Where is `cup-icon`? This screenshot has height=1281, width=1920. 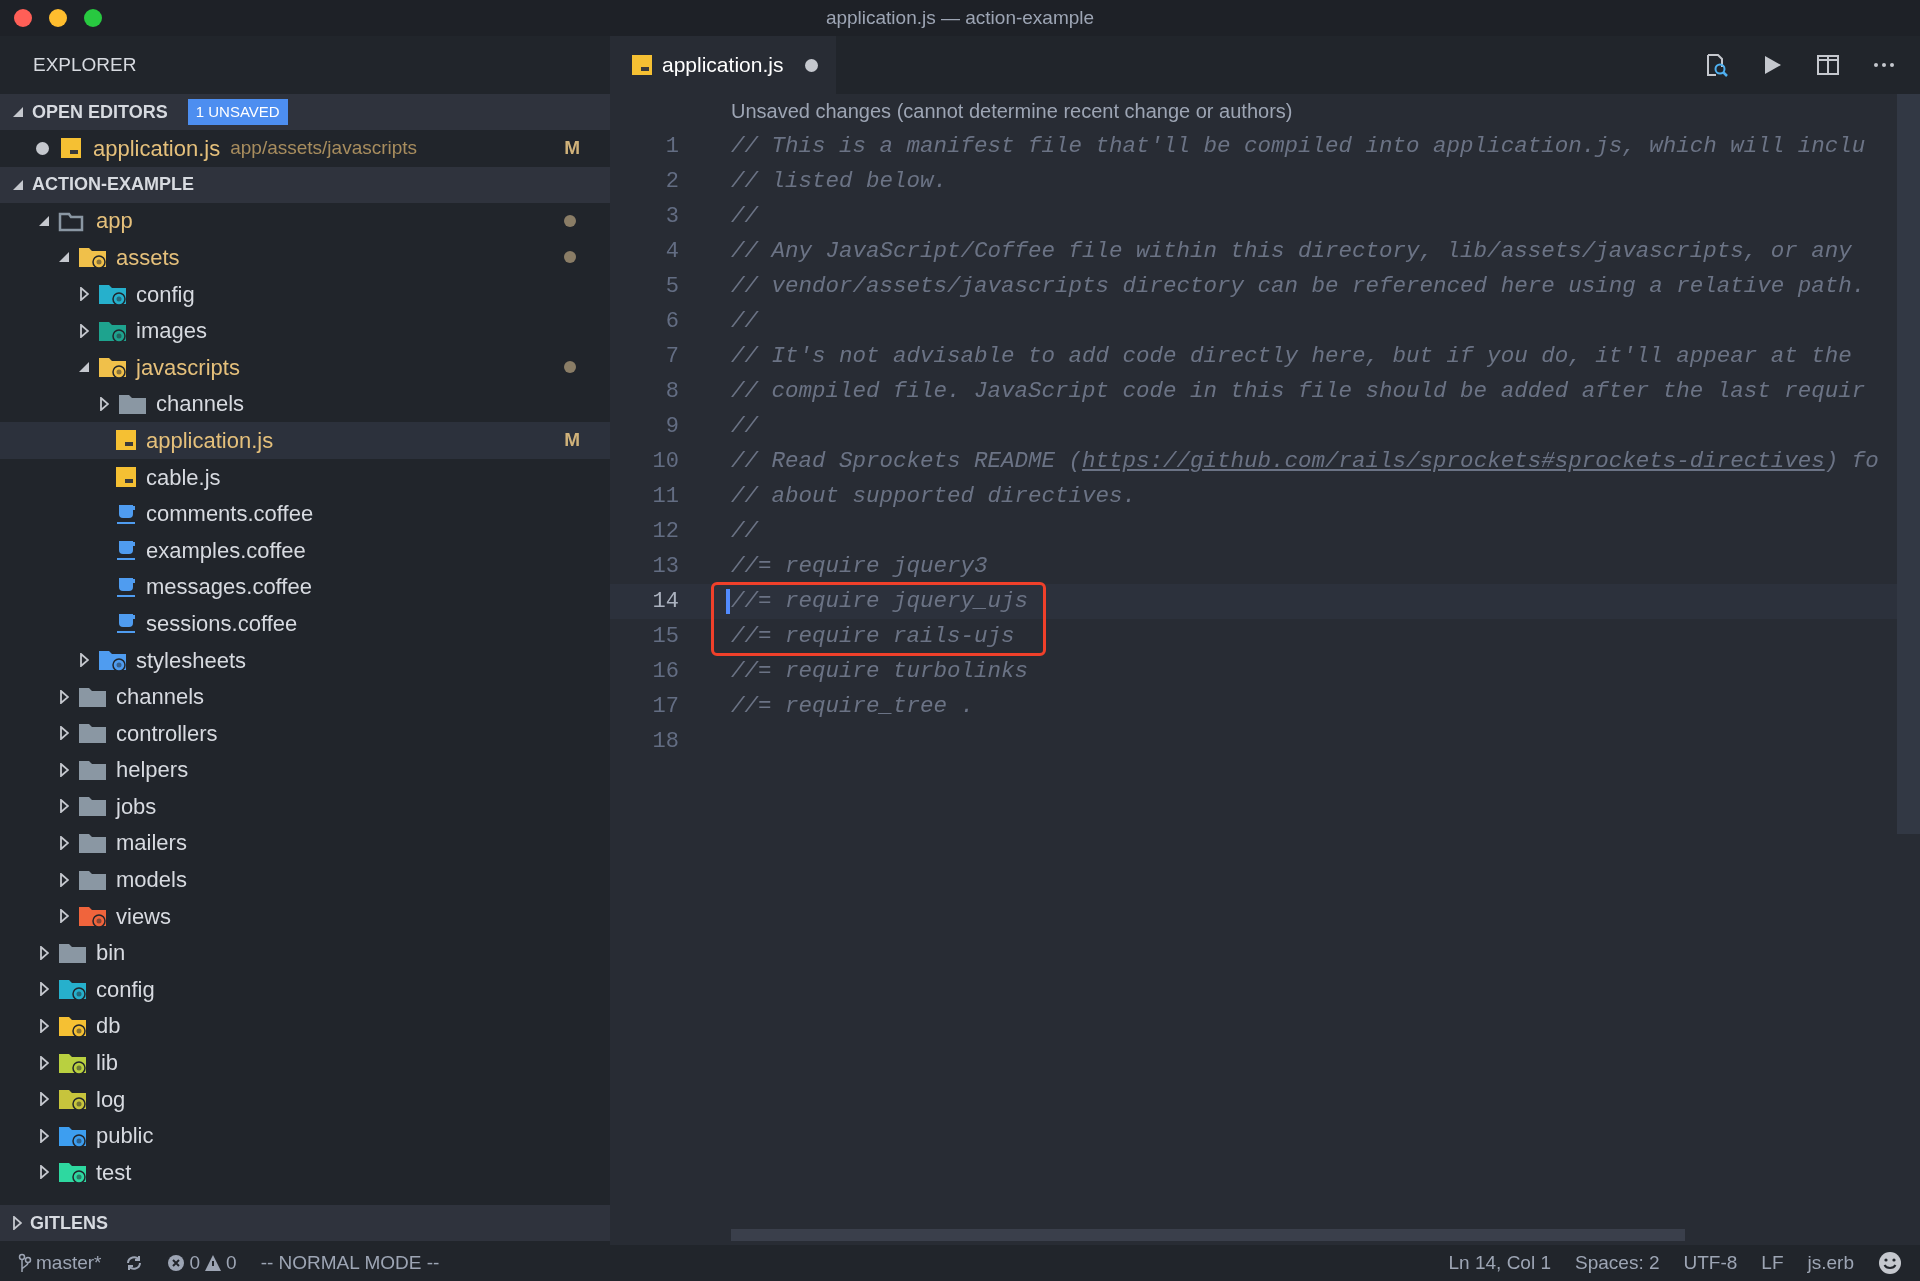
cup-icon is located at coordinates (126, 623).